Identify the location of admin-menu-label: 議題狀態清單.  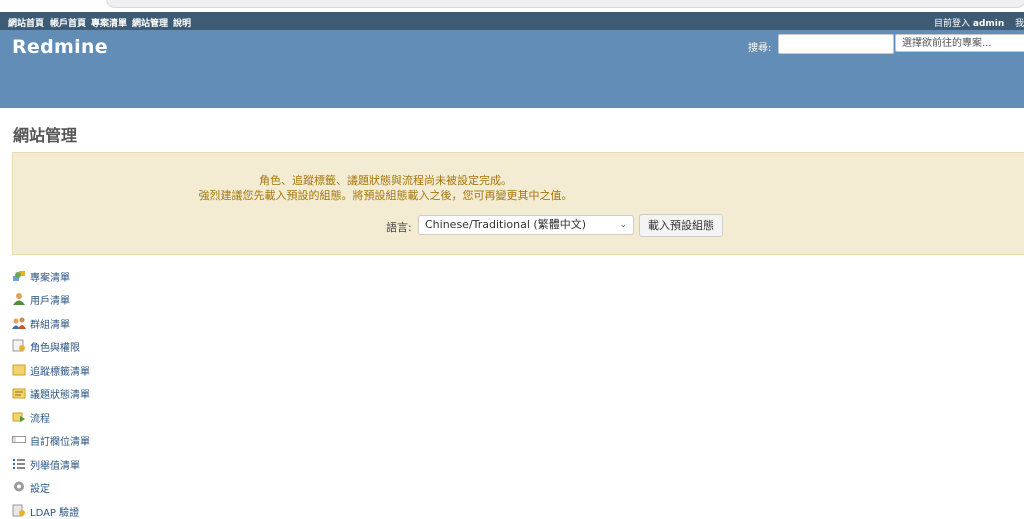
(60, 393).